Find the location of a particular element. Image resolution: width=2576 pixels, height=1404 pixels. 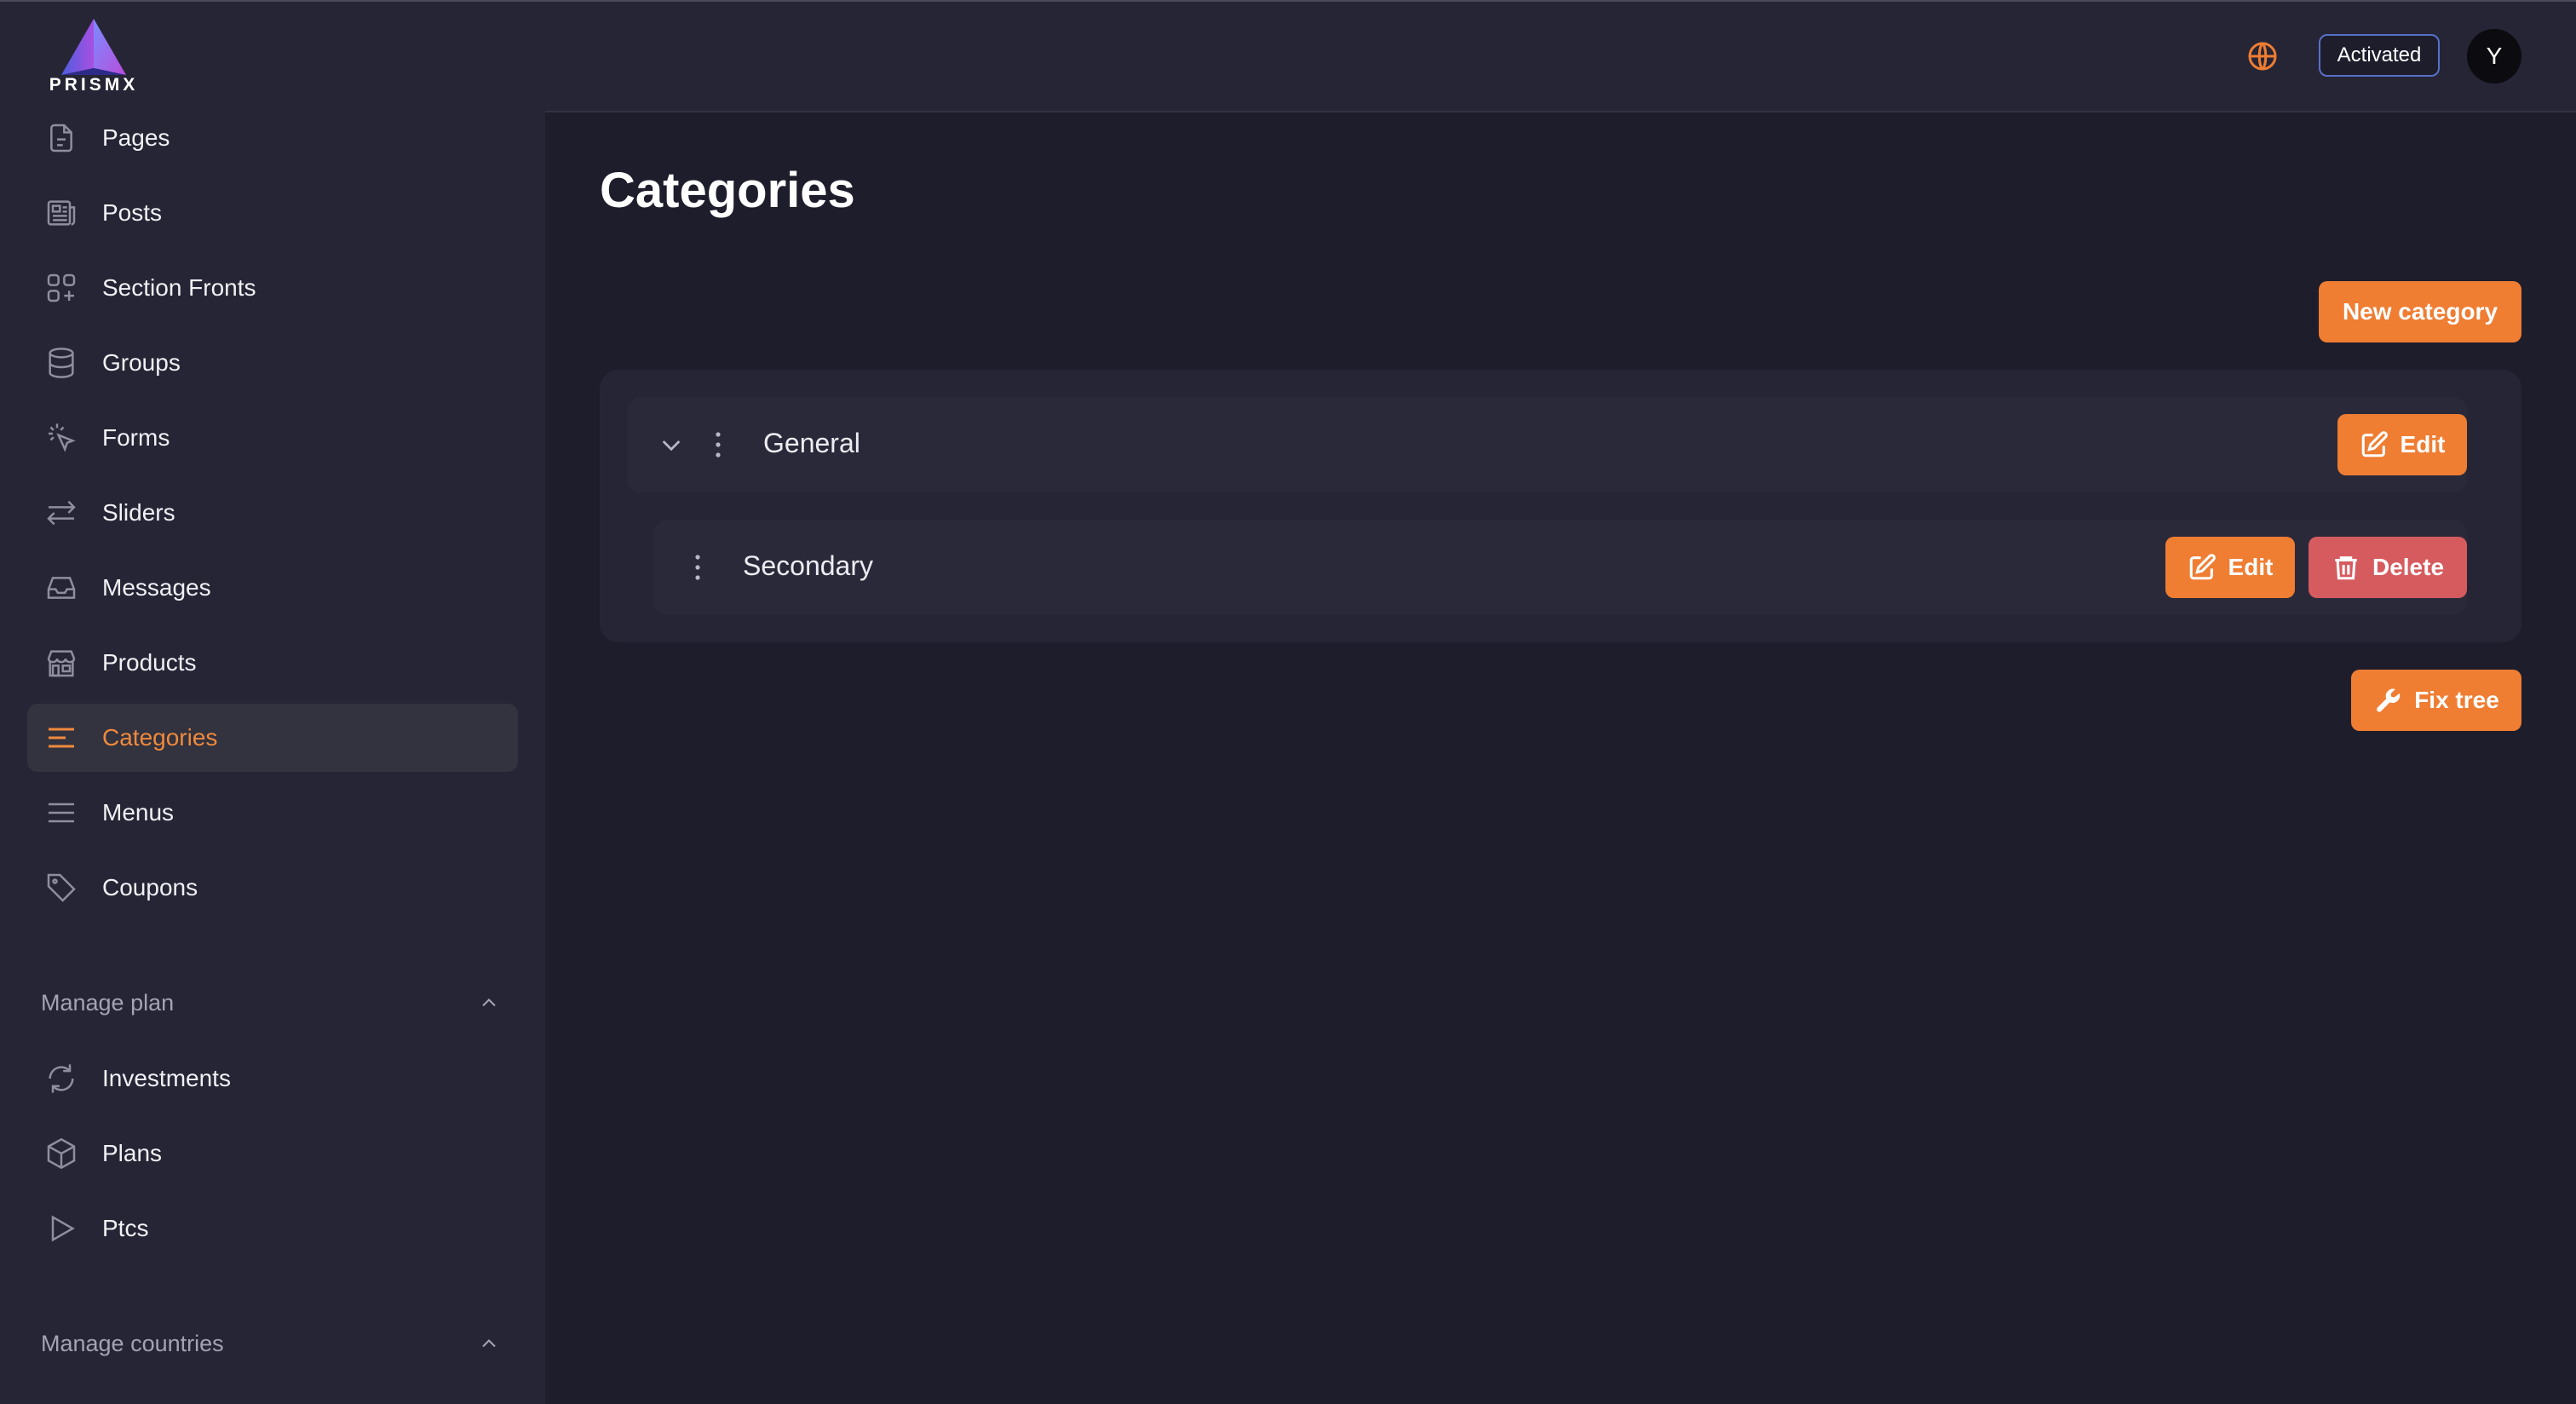

sidebar-item-plans: Plans is located at coordinates (273, 1153).